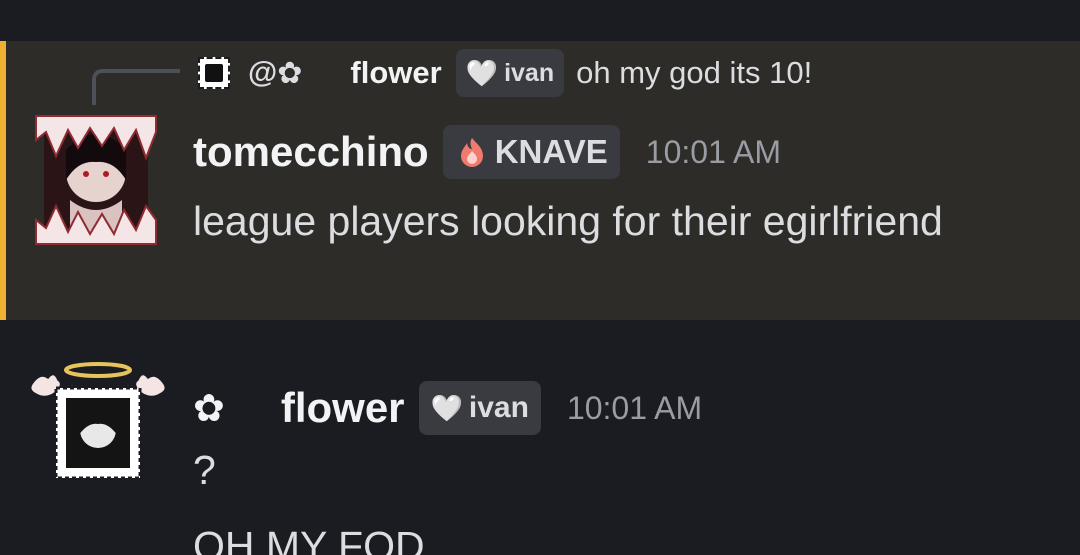 Image resolution: width=1080 pixels, height=555 pixels. Describe the element at coordinates (498, 407) in the screenshot. I see `server-tag-label: ivan` at that location.